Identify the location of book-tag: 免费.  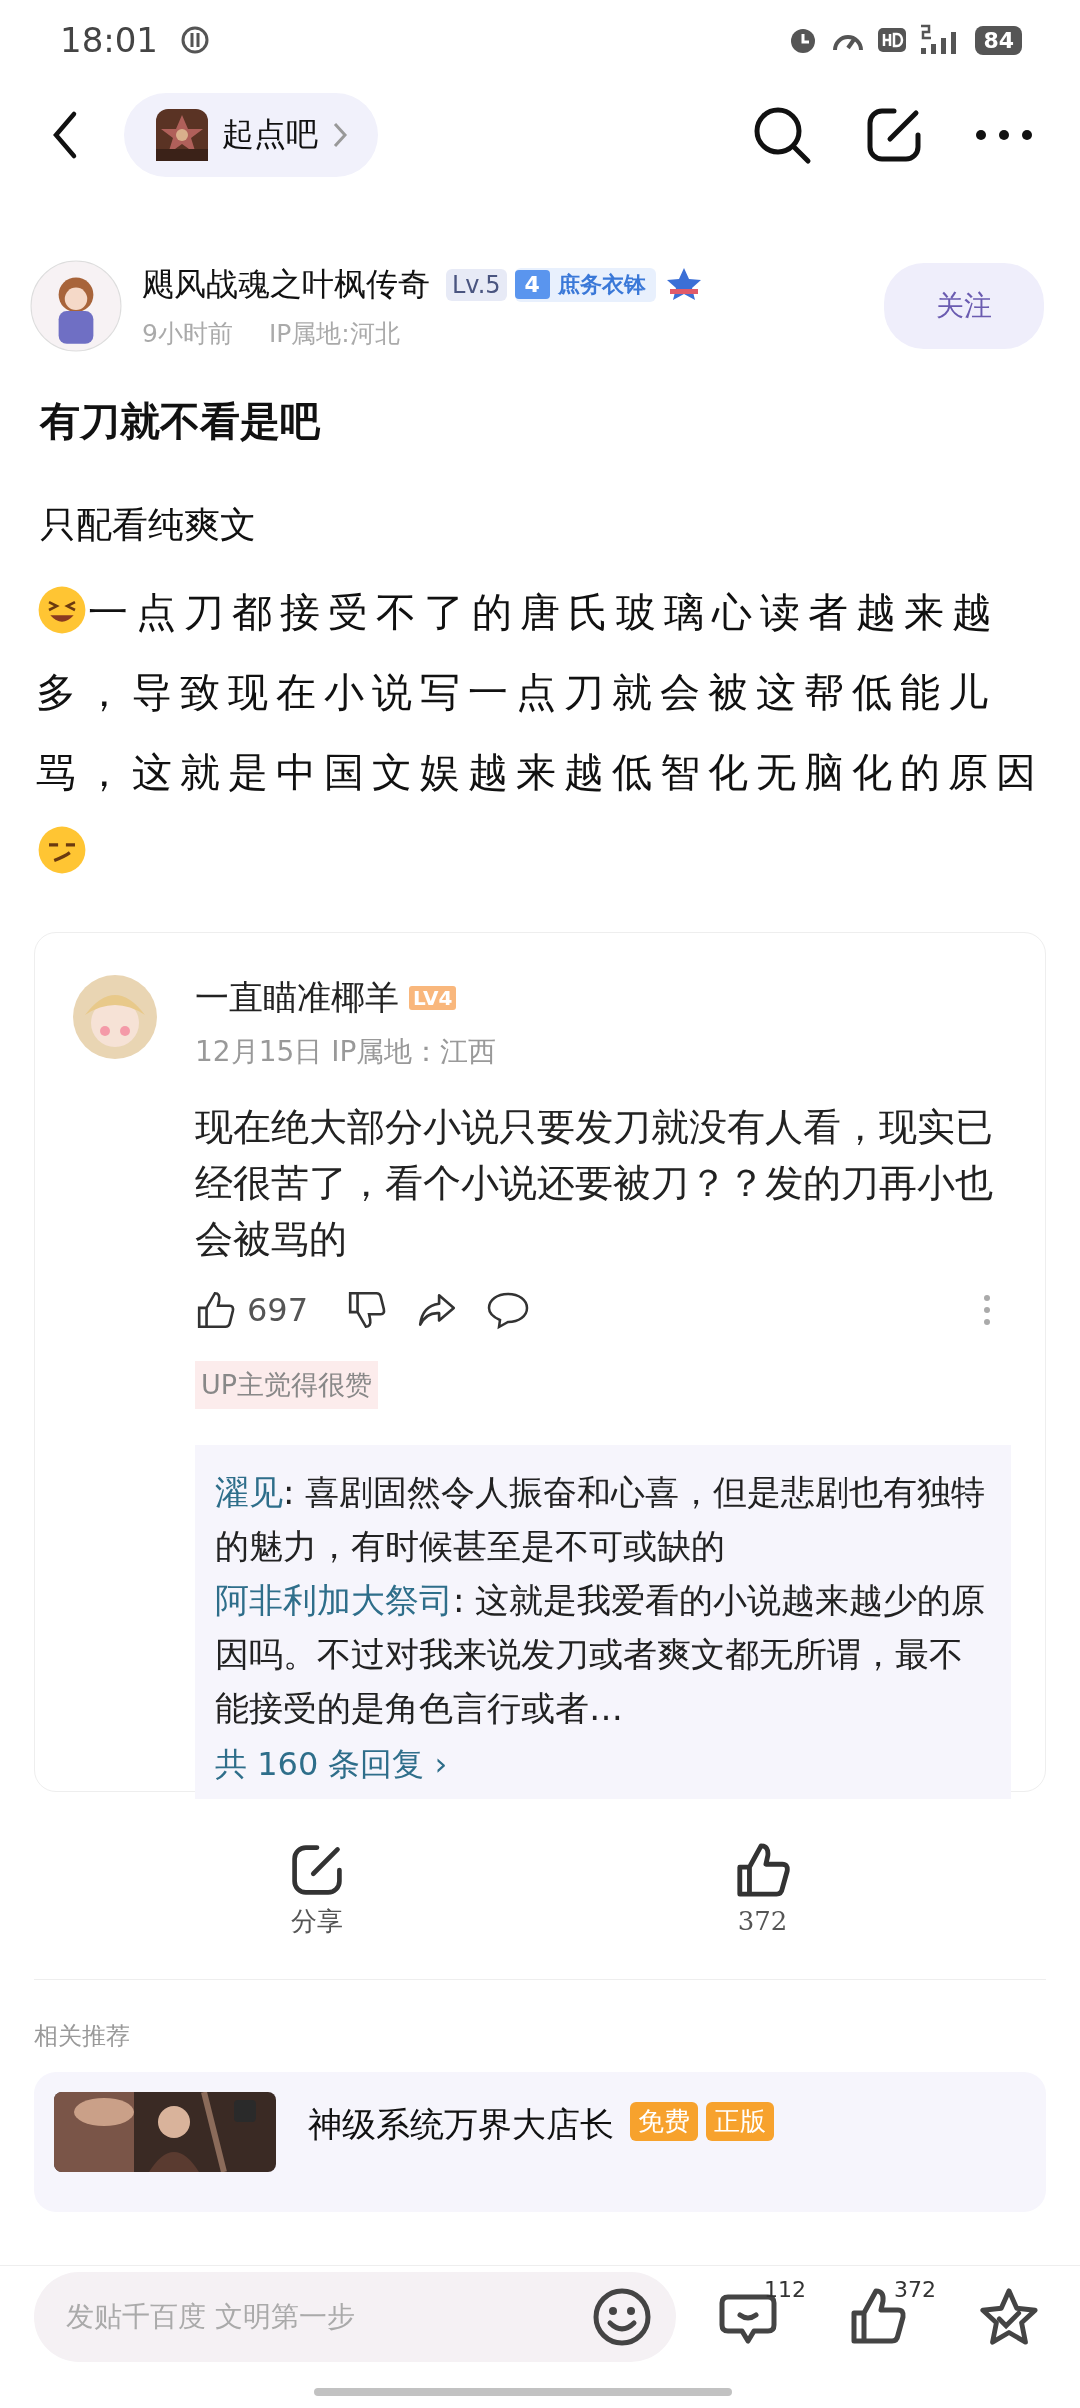
(664, 2121).